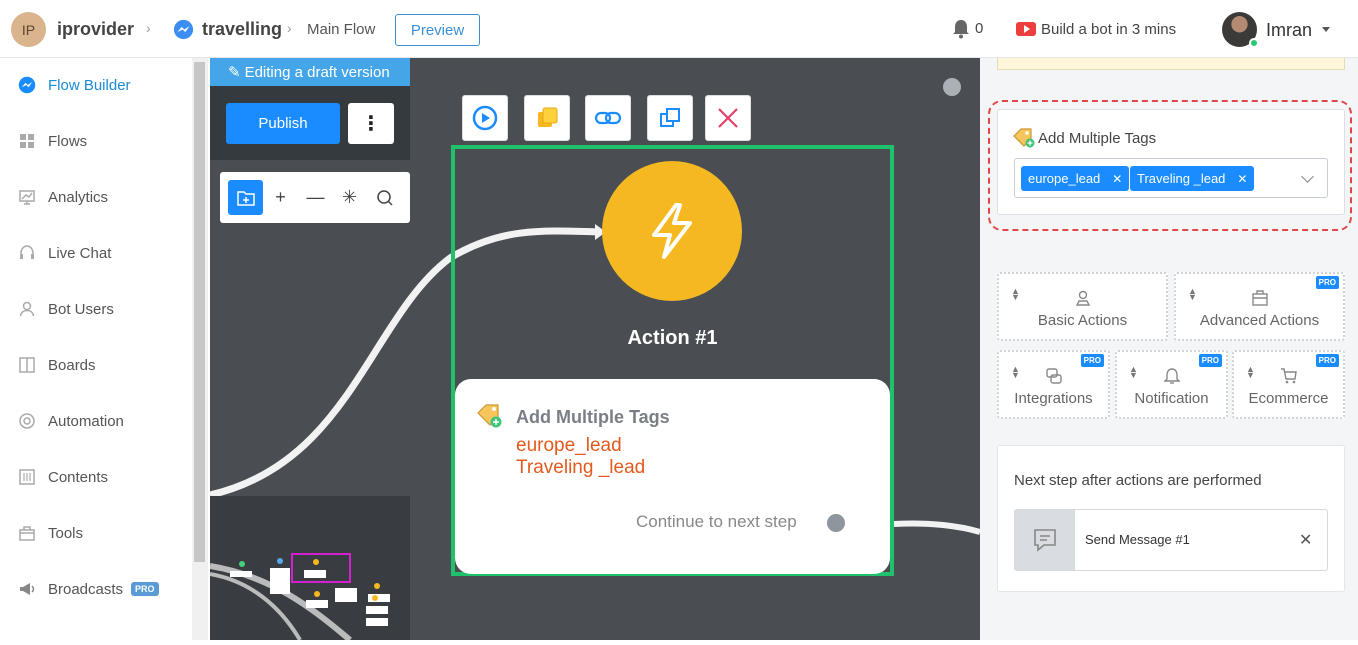 This screenshot has width=1358, height=645. Describe the element at coordinates (245, 197) in the screenshot. I see `add-folder-icon` at that location.